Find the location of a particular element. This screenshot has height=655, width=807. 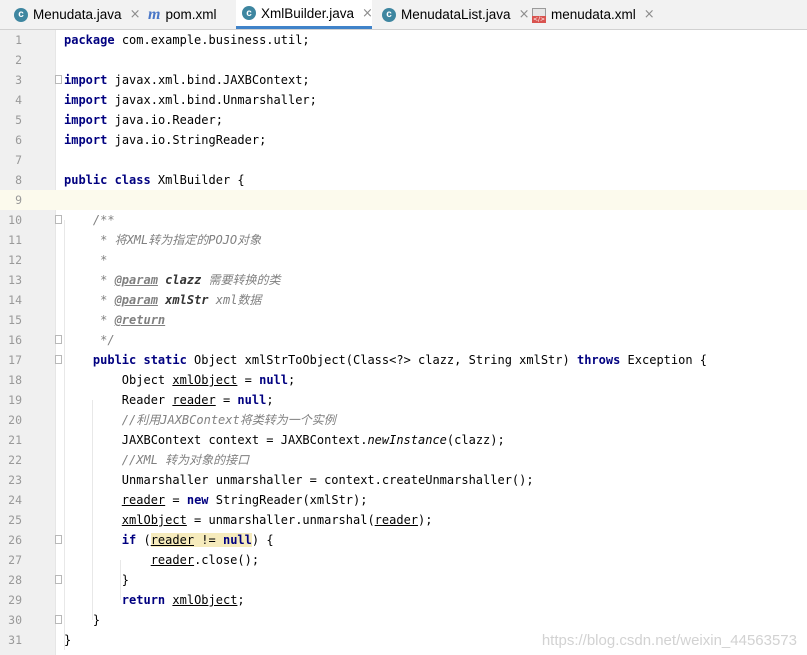

code-text: * 将XML转为指定的POJO对象 is located at coordinates (162, 240).